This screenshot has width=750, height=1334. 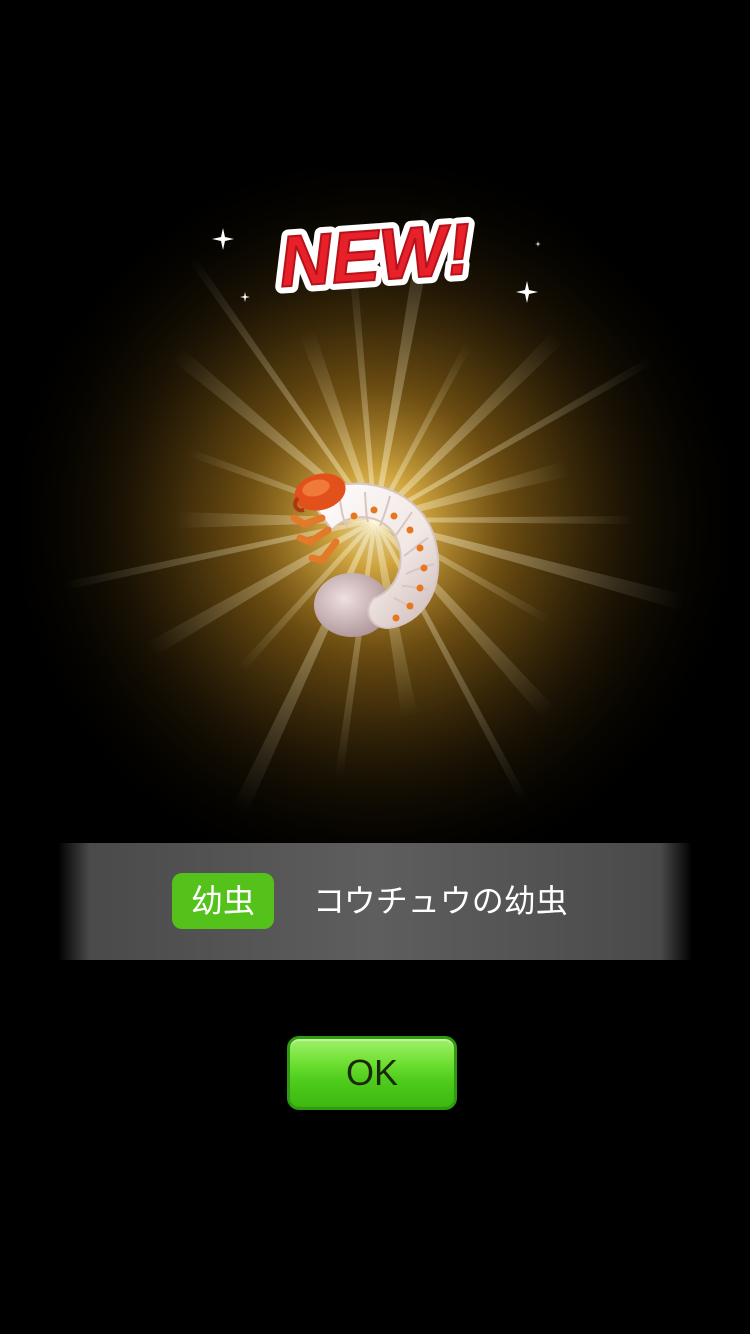 I want to click on category-tag: 幼虫, so click(x=223, y=901).